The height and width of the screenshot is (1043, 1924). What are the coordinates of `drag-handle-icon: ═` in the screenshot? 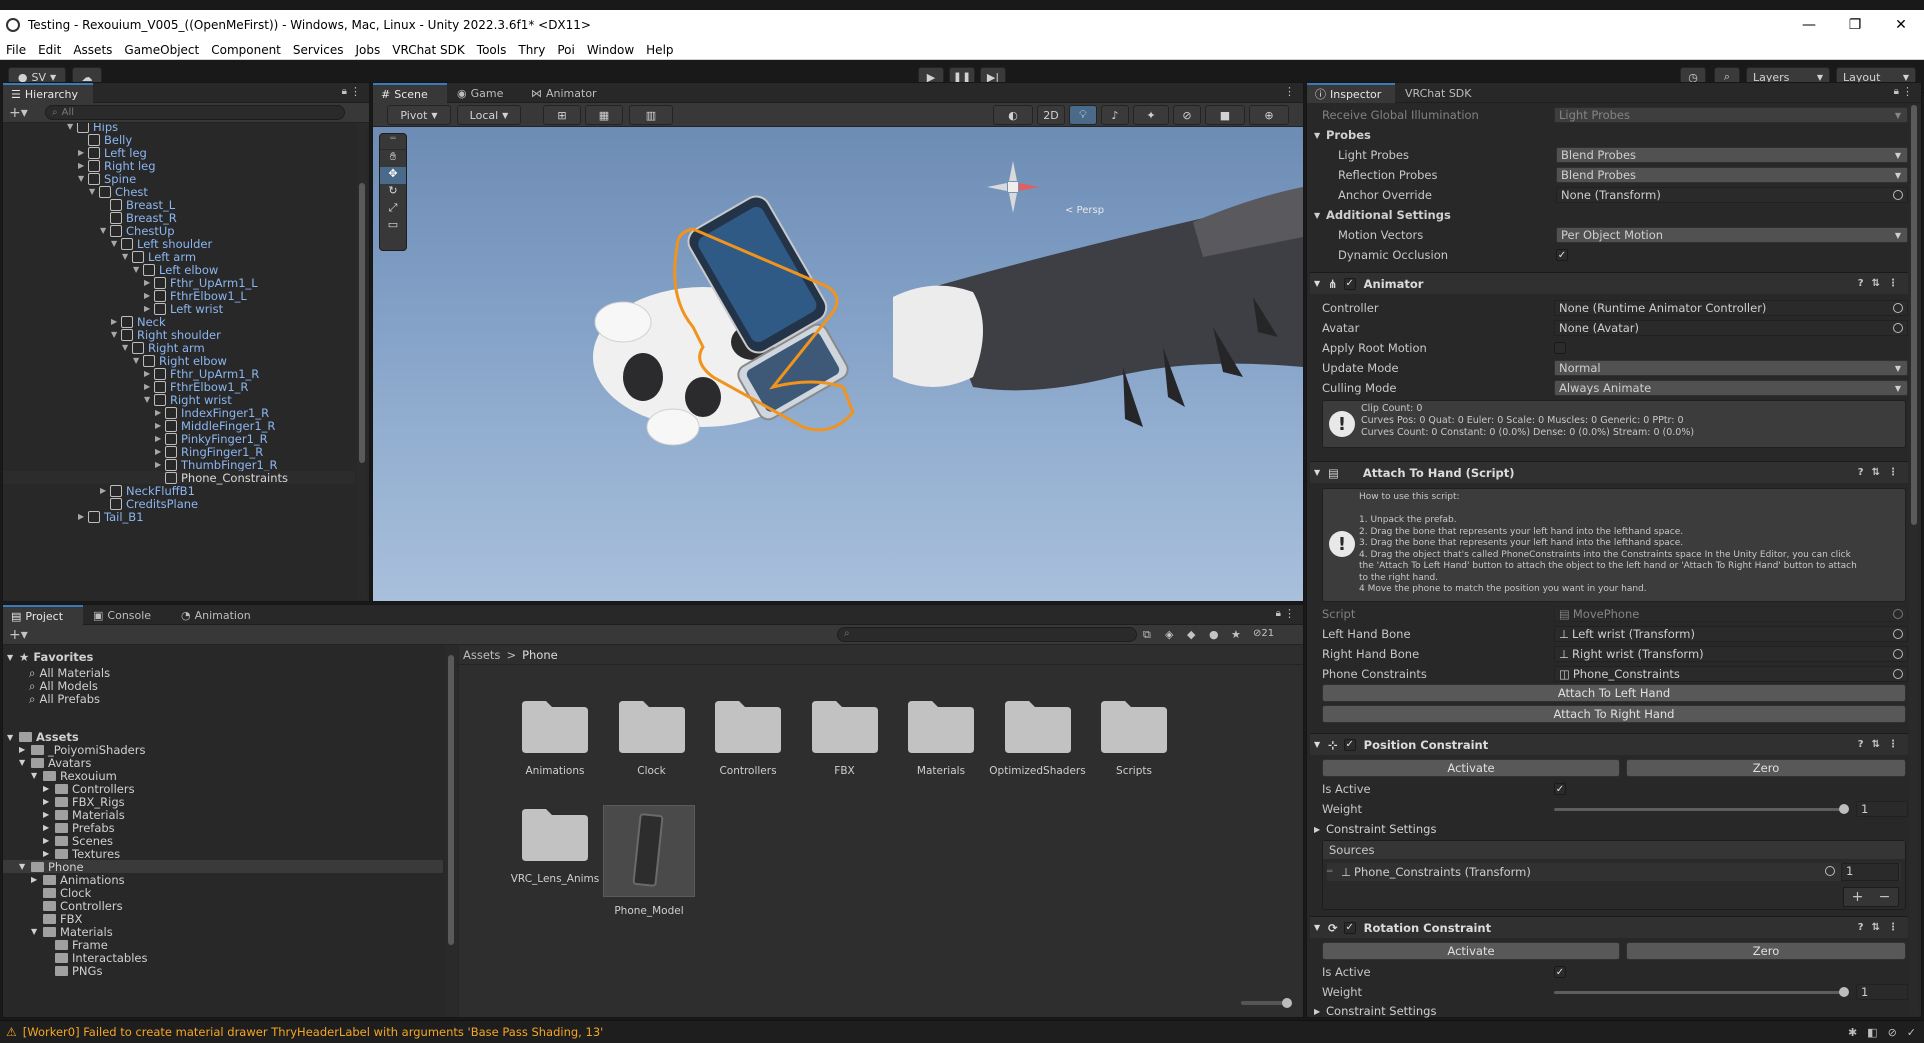 It's located at (1334, 872).